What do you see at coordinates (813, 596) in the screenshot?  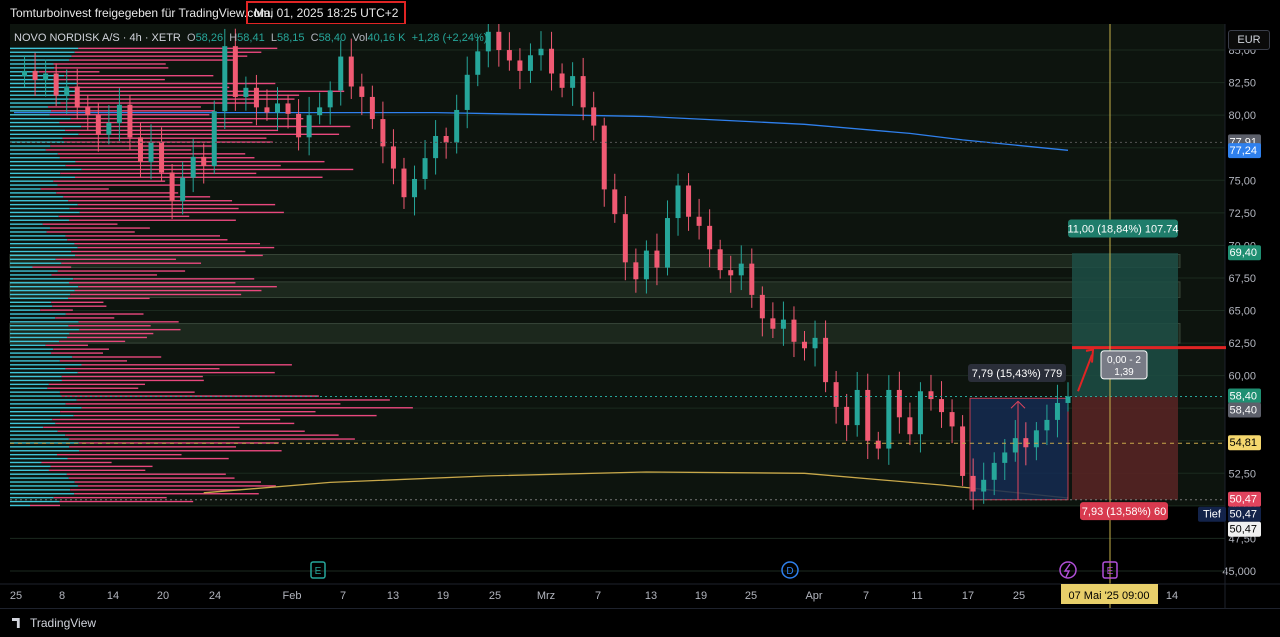 I see `x-tick-label: Apr` at bounding box center [813, 596].